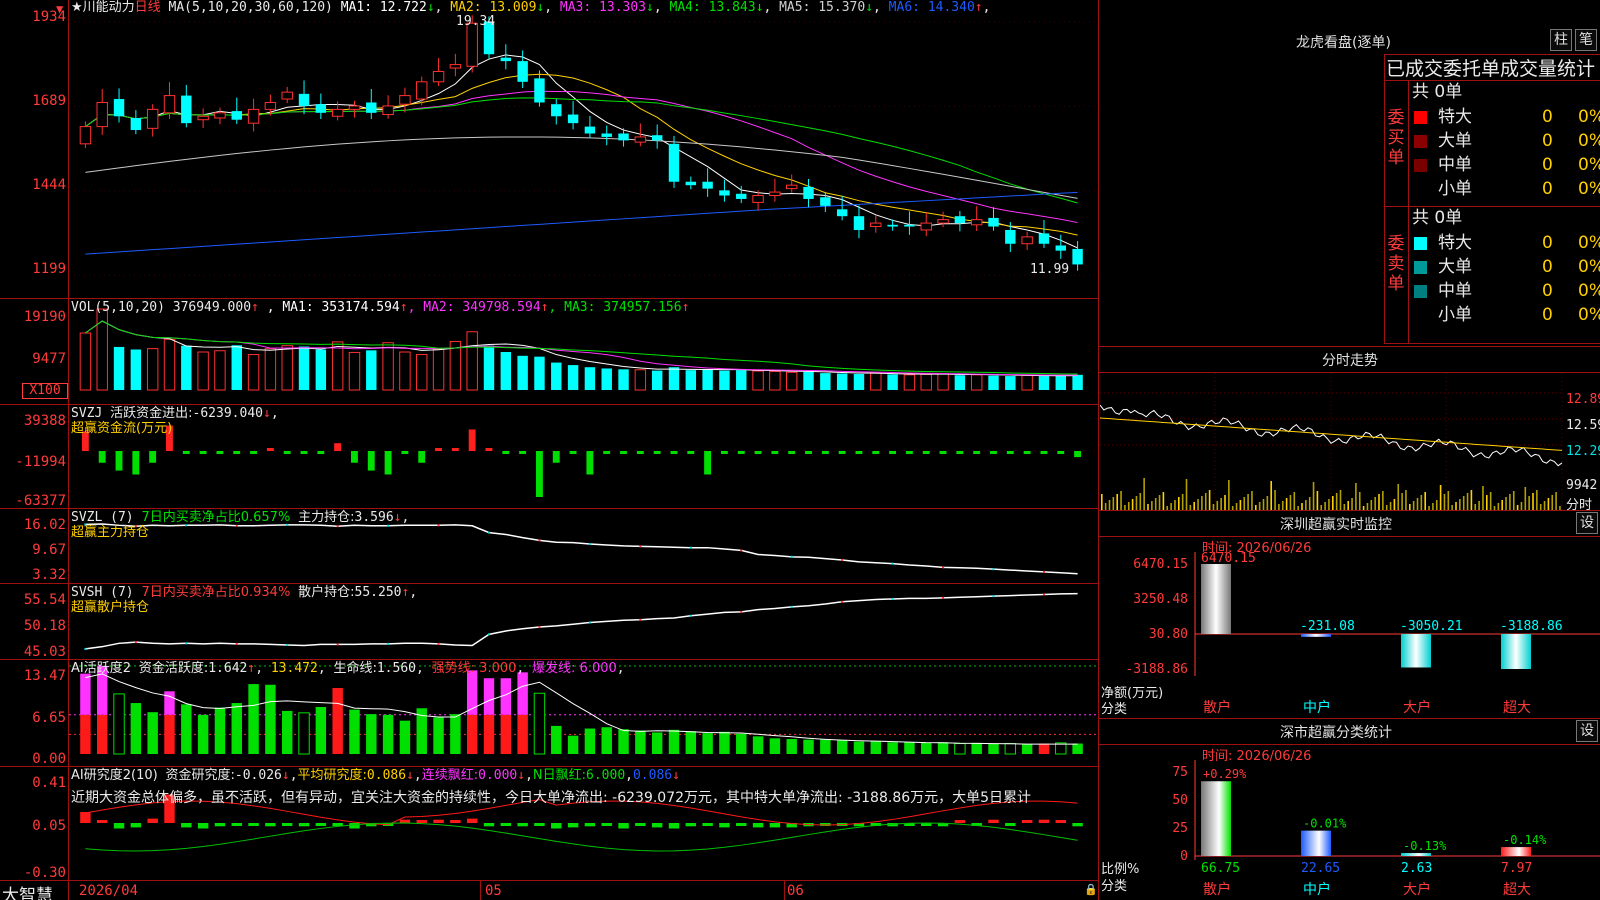 The width and height of the screenshot is (1600, 900). What do you see at coordinates (332, 775) in the screenshot?
I see `avg-label: 平均研究度:` at bounding box center [332, 775].